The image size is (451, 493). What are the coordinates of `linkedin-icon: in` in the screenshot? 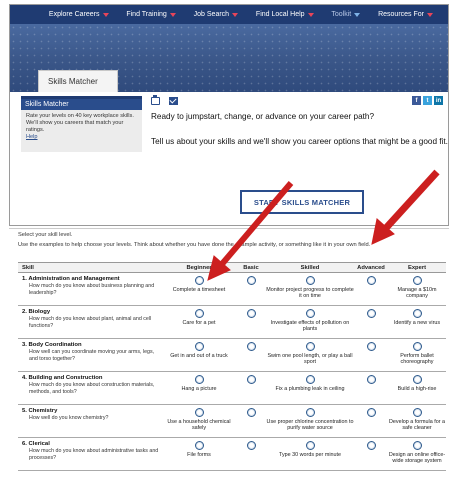 It's located at (438, 100).